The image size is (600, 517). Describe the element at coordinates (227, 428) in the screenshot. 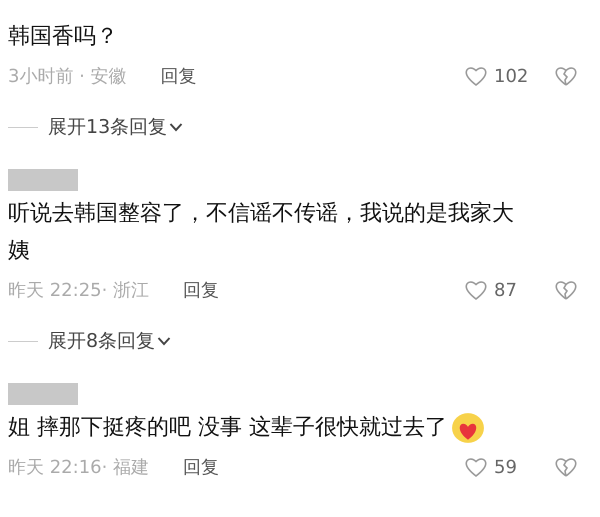

I see `comment-text: 姐 摔那下挺疼的吧 没事 这辈子很快就过去了` at that location.